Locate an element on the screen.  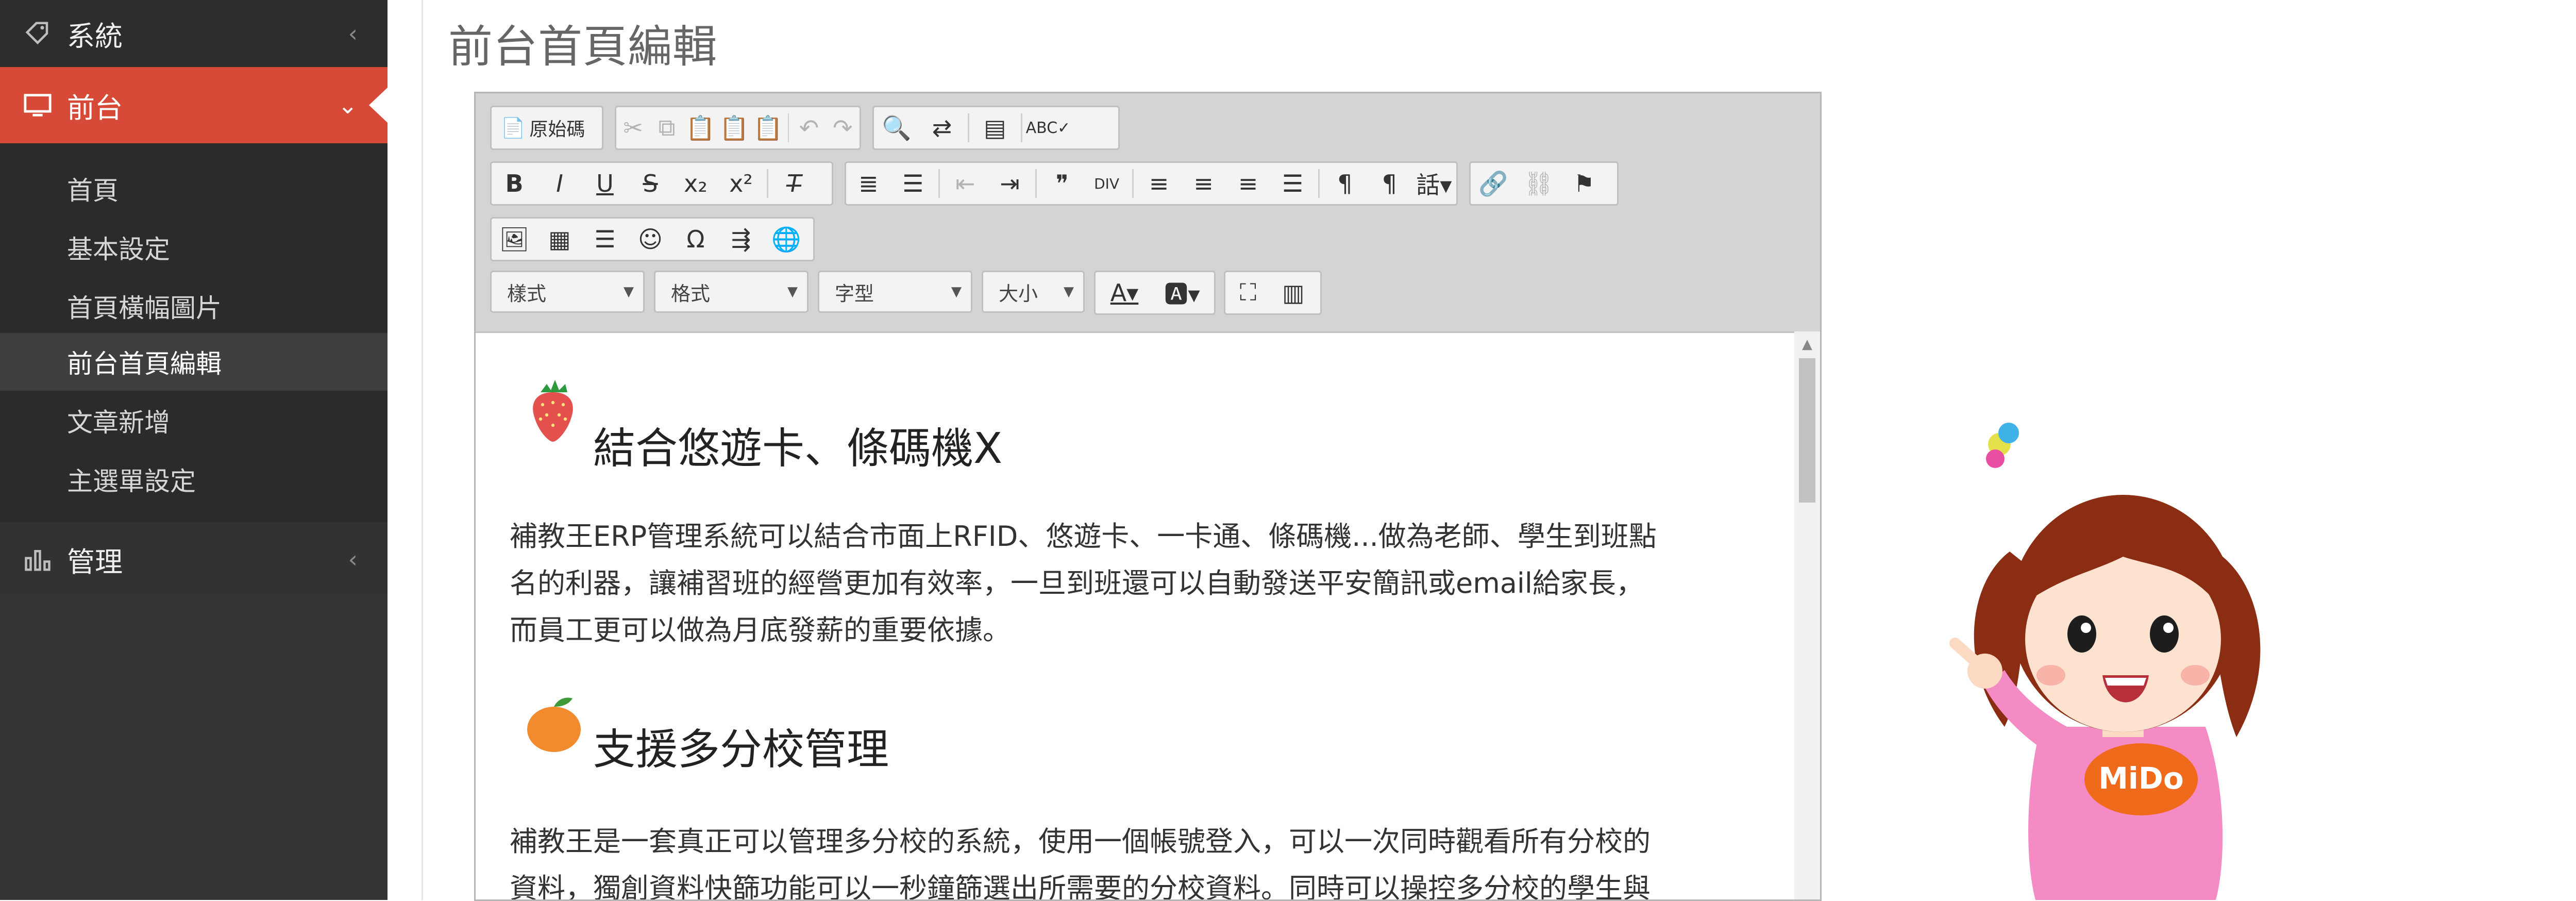
anchor-icon: ⚑ is located at coordinates (1584, 183).